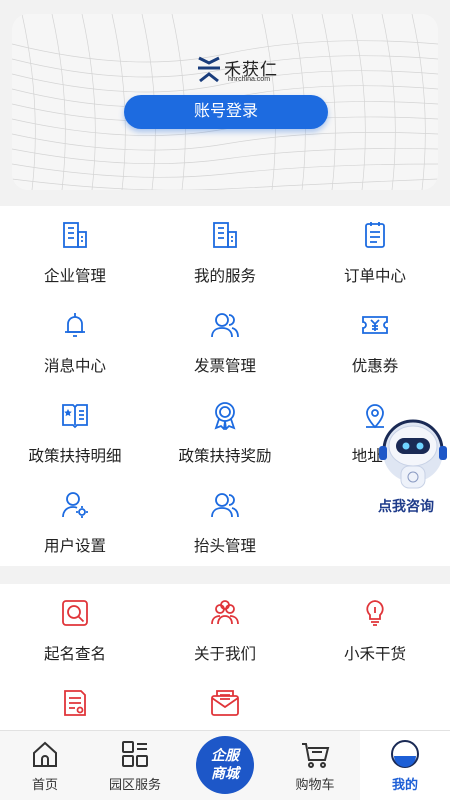 This screenshot has width=450, height=800. What do you see at coordinates (74, 276) in the screenshot?
I see `service-label: 企业管理` at bounding box center [74, 276].